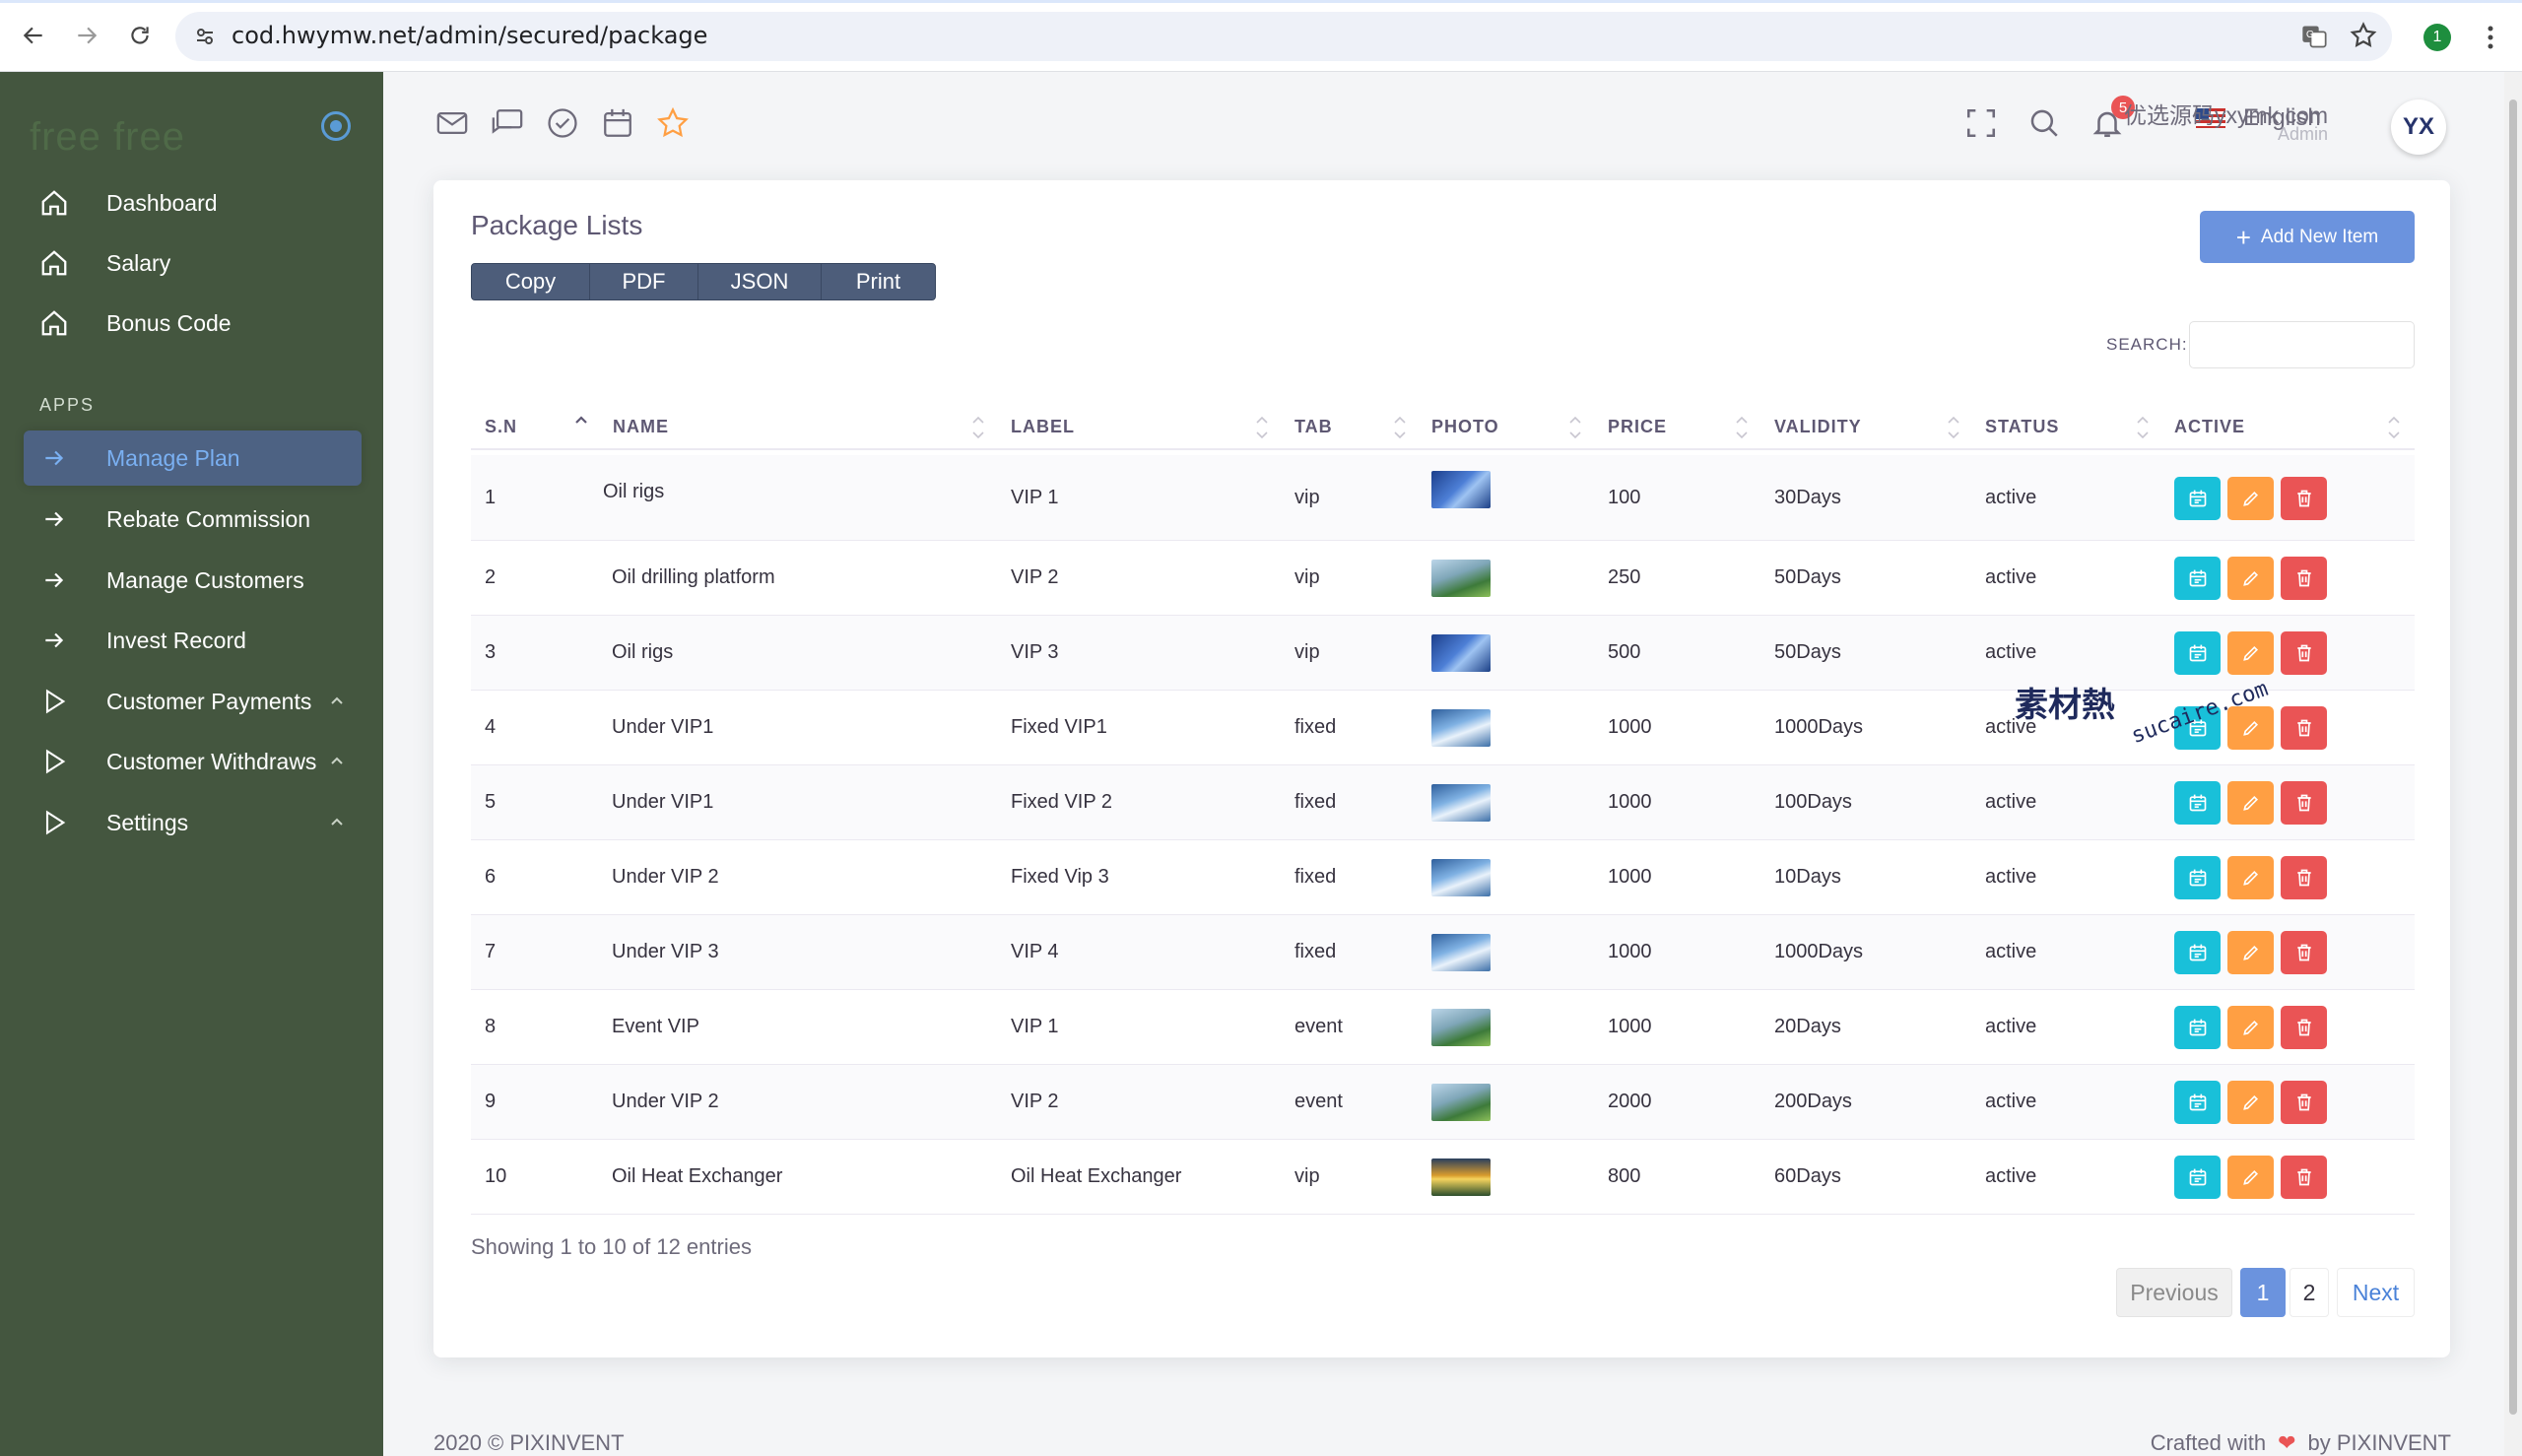  I want to click on search-input, so click(2302, 344).